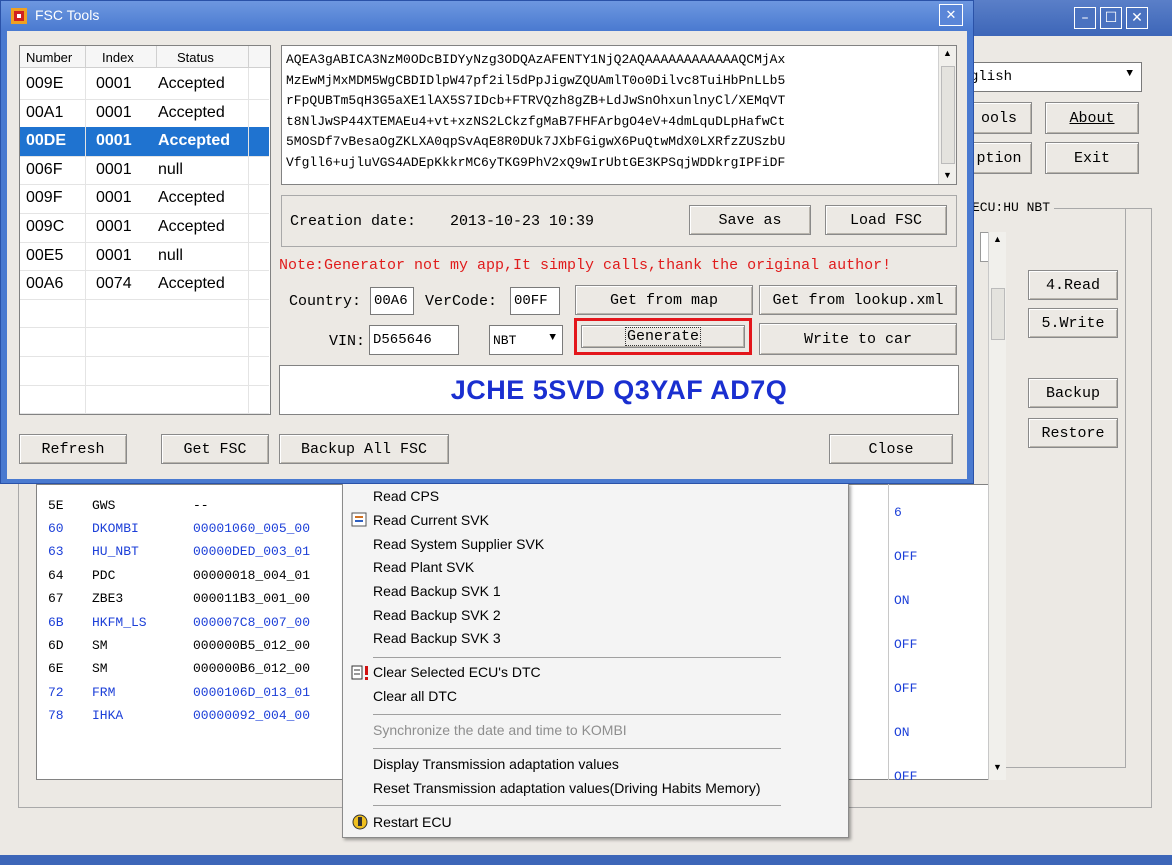  I want to click on minimize-icon: –, so click(1085, 18).